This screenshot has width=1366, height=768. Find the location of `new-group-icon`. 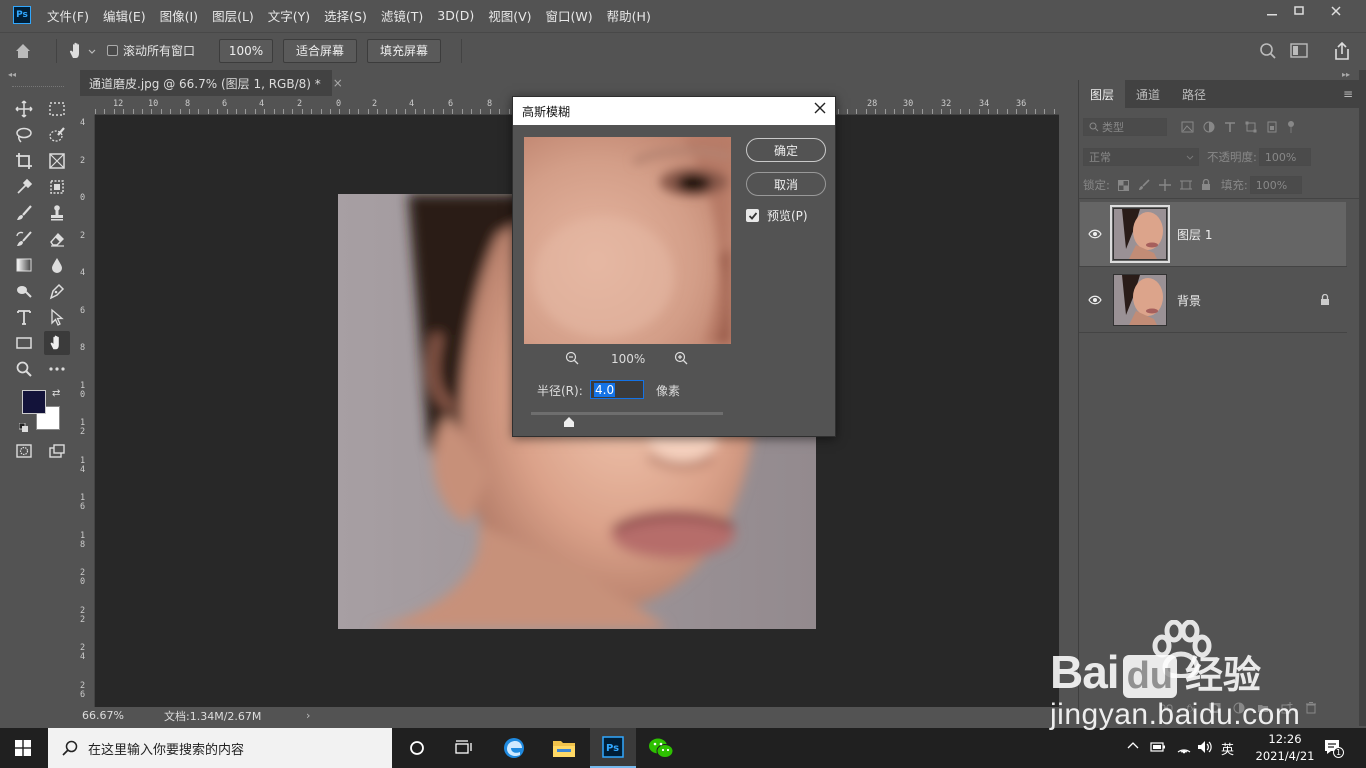

new-group-icon is located at coordinates (1263, 708).